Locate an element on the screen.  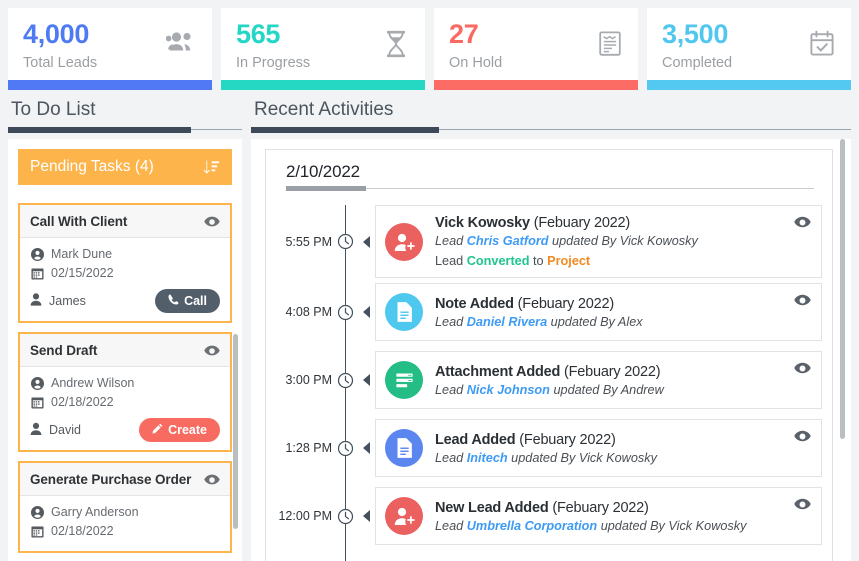
hourglass-icon is located at coordinates (396, 46).